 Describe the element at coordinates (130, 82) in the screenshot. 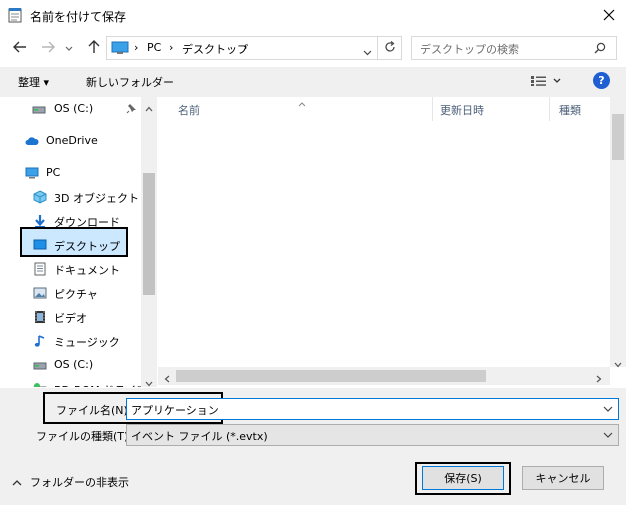

I see `new-folder-button: 新しいフォルダー` at that location.